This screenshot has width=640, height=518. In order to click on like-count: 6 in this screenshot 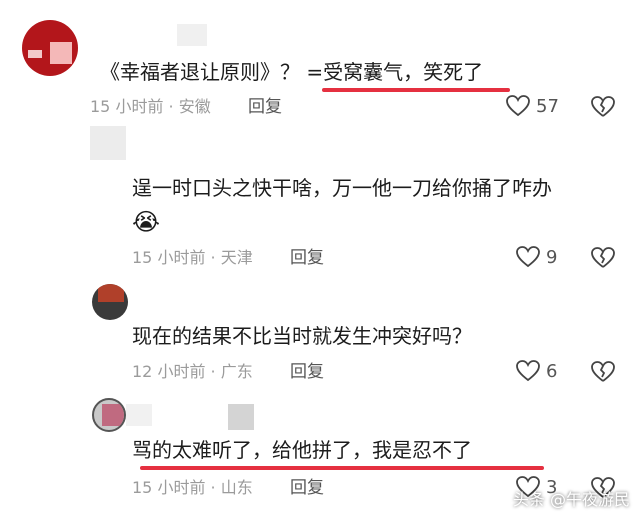, I will do `click(552, 371)`.